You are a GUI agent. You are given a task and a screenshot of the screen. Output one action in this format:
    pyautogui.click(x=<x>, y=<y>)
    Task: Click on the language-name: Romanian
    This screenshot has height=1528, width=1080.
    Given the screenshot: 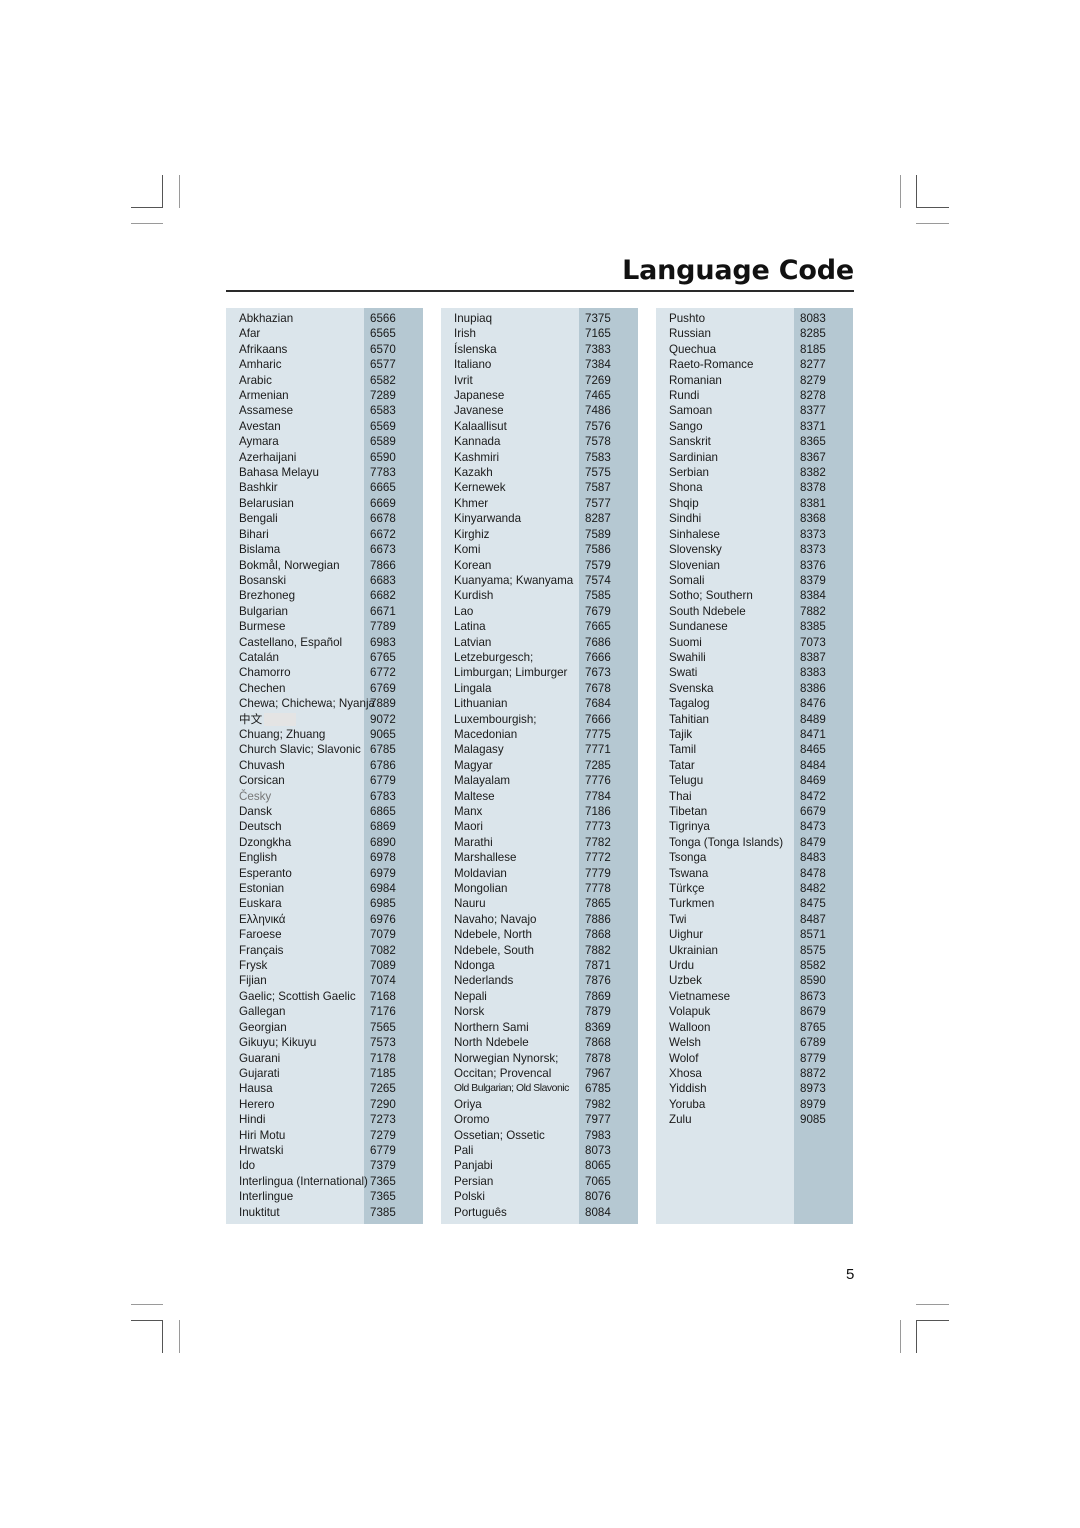 What is the action you would take?
    pyautogui.click(x=695, y=380)
    